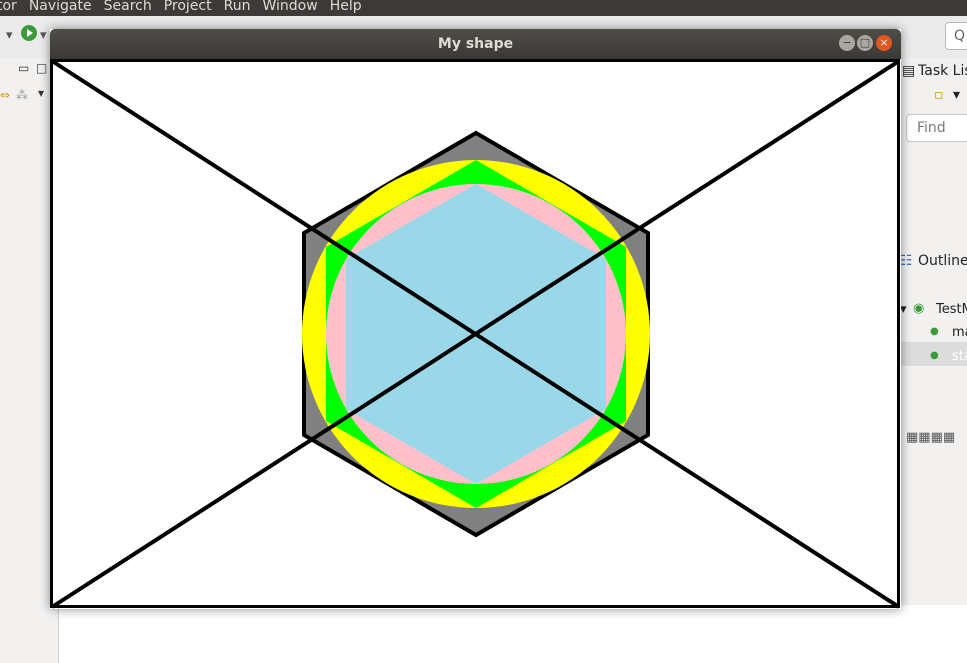 This screenshot has height=663, width=967. What do you see at coordinates (5, 95) in the screenshot?
I see `link-icon: ⇔` at bounding box center [5, 95].